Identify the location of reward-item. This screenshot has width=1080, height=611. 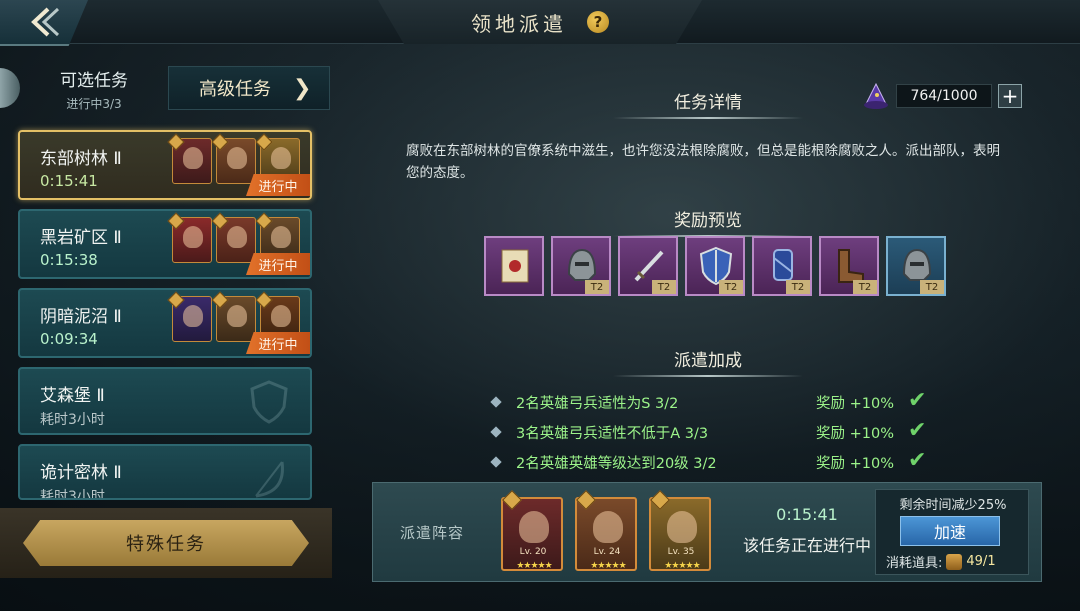
(514, 266).